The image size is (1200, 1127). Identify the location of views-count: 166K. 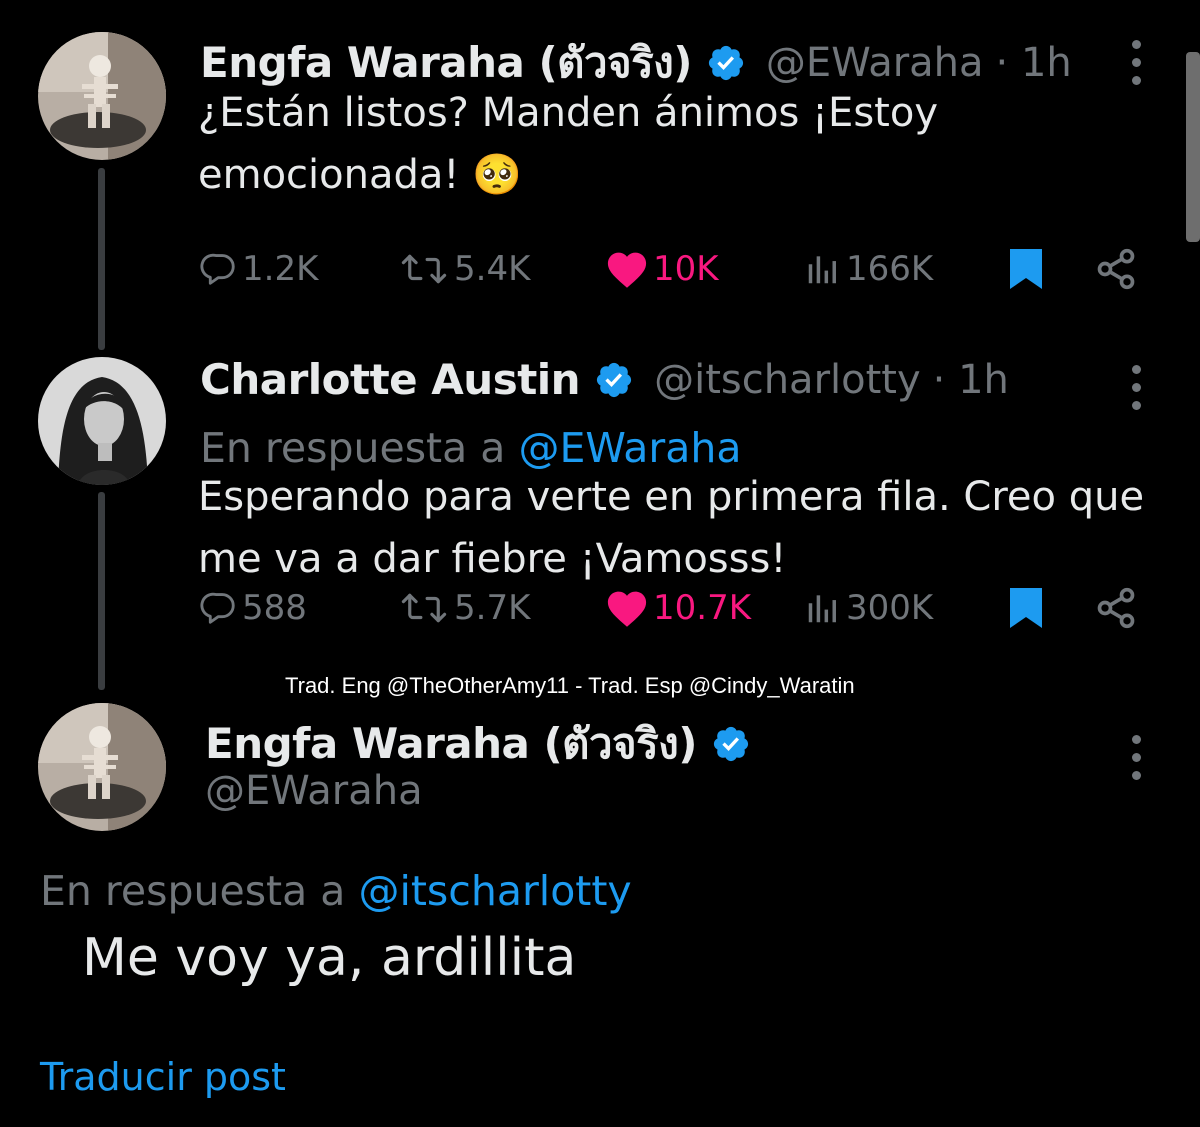
(890, 269).